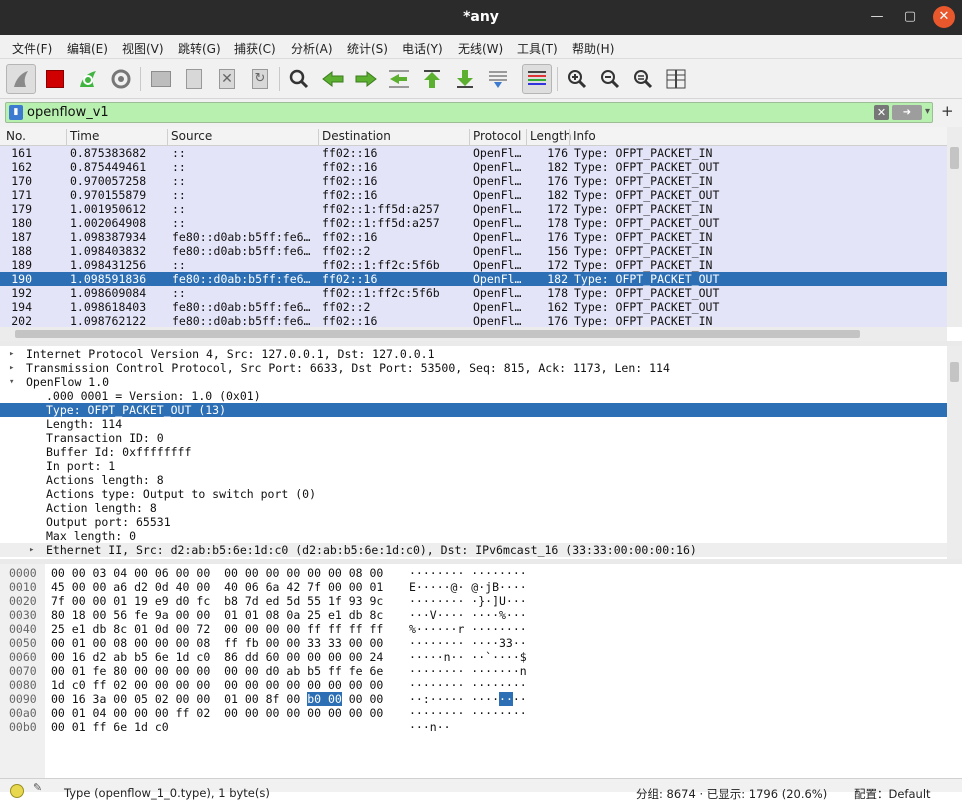 This screenshot has width=962, height=802. Describe the element at coordinates (11, 382) in the screenshot. I see `collapse-arrow-icon: ▾` at that location.